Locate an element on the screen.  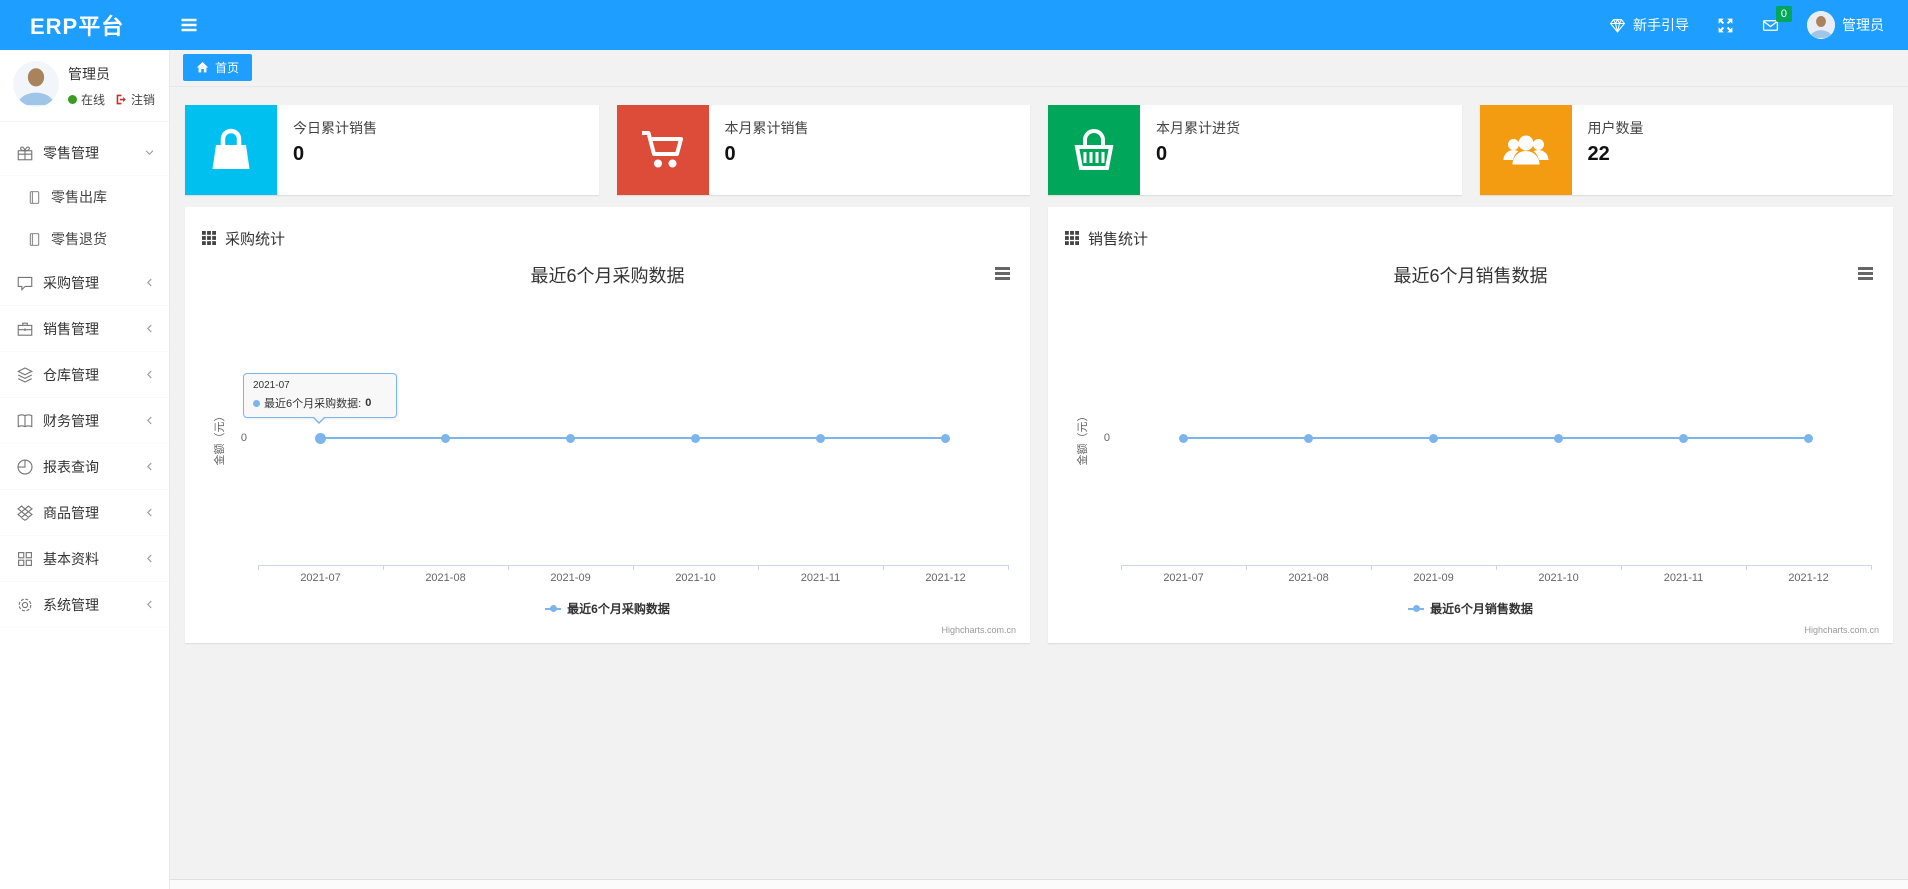
sidebar-item-label: 商品管理 is located at coordinates (71, 512).